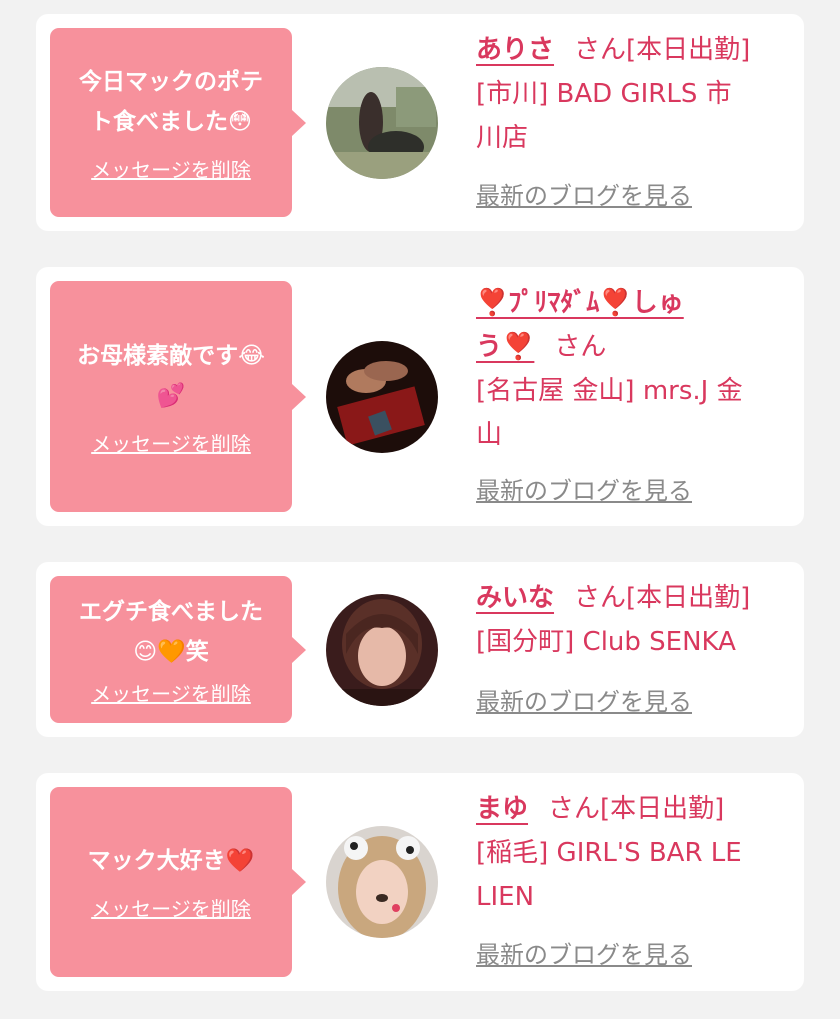  I want to click on cast-info: ❣️ﾌﾟﾘﾏﾀﾞﾑ❣️しゅ う❣️ さん [名古屋 金山] mrs.J 金 山, so click(632, 369).